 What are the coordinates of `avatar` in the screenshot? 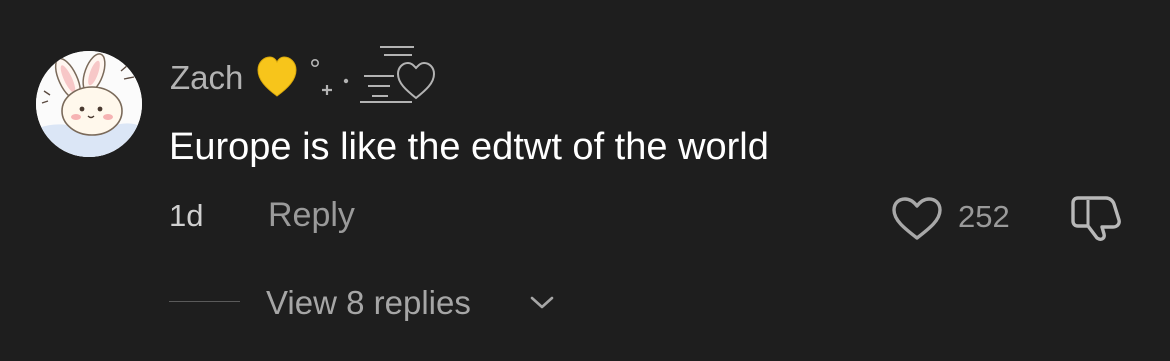 It's located at (89, 104).